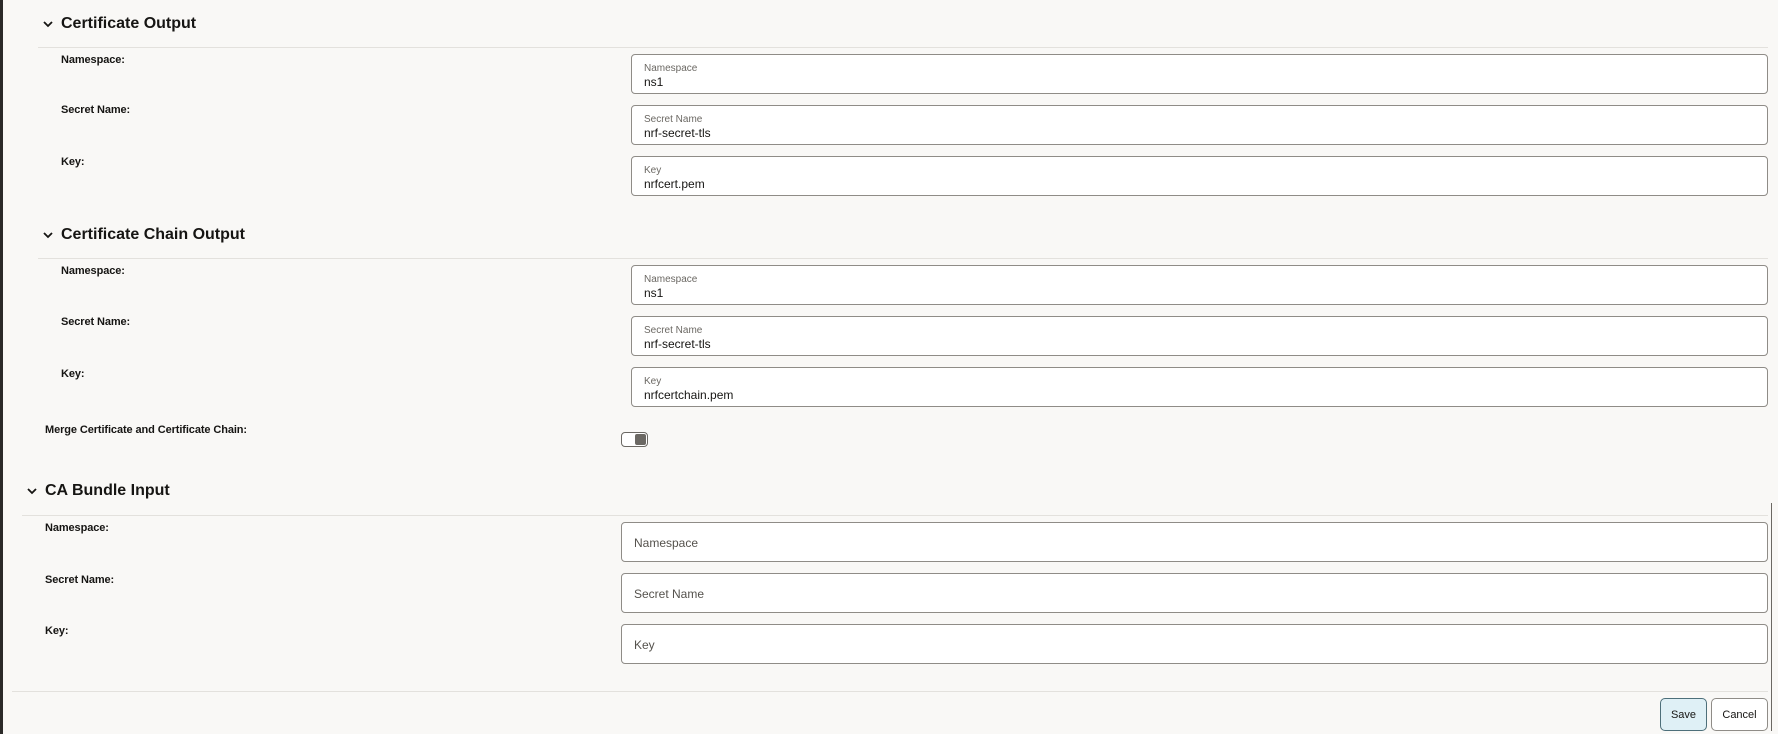  Describe the element at coordinates (1739, 714) in the screenshot. I see `cancel-button: Cancel` at that location.